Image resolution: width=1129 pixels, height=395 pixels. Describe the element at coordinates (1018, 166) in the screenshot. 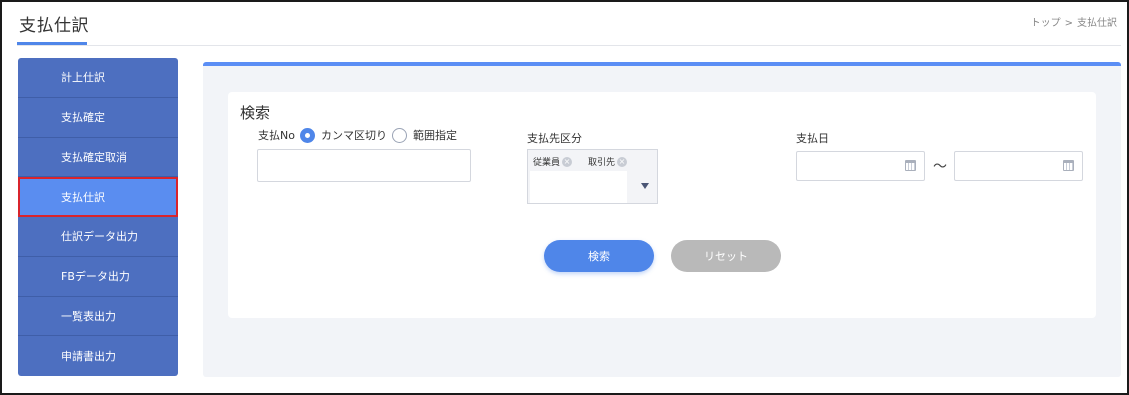

I see `payment-date-to` at that location.